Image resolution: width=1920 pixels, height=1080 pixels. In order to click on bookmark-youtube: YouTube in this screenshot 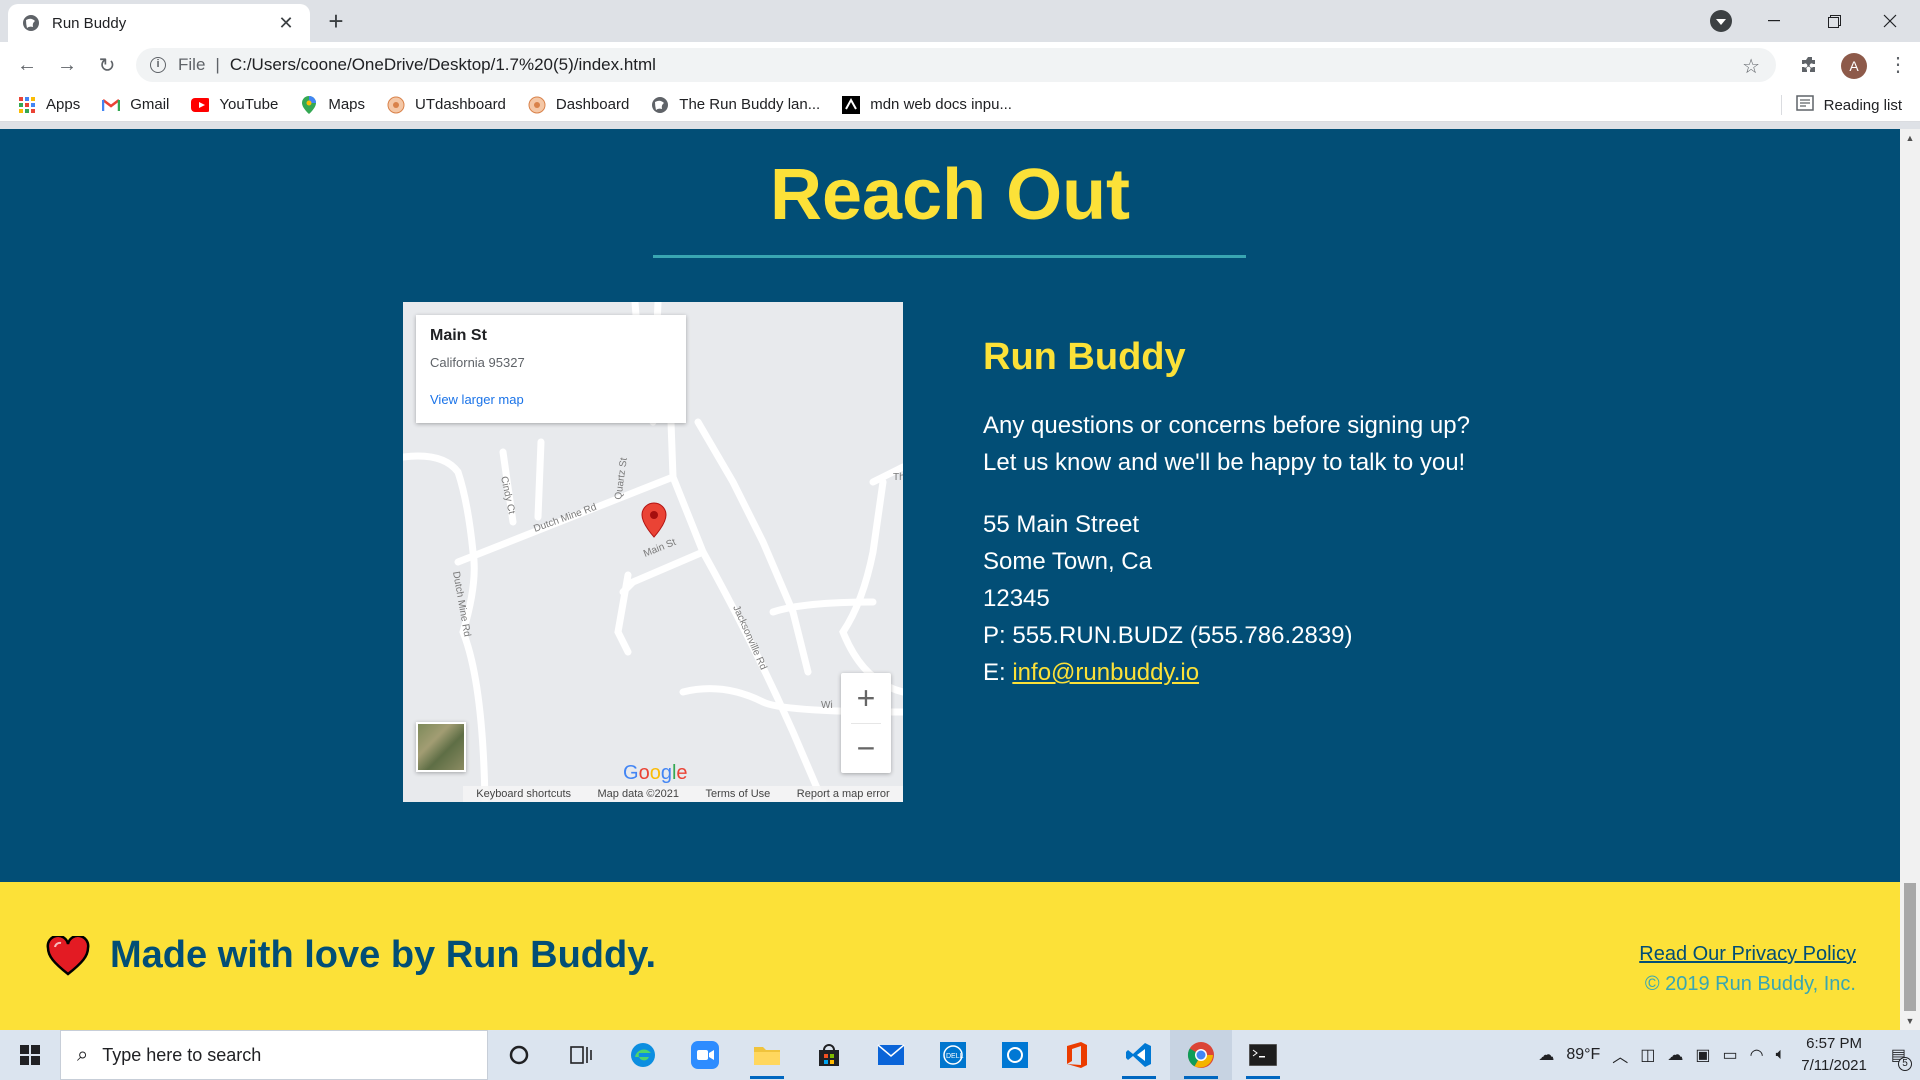, I will do `click(234, 105)`.